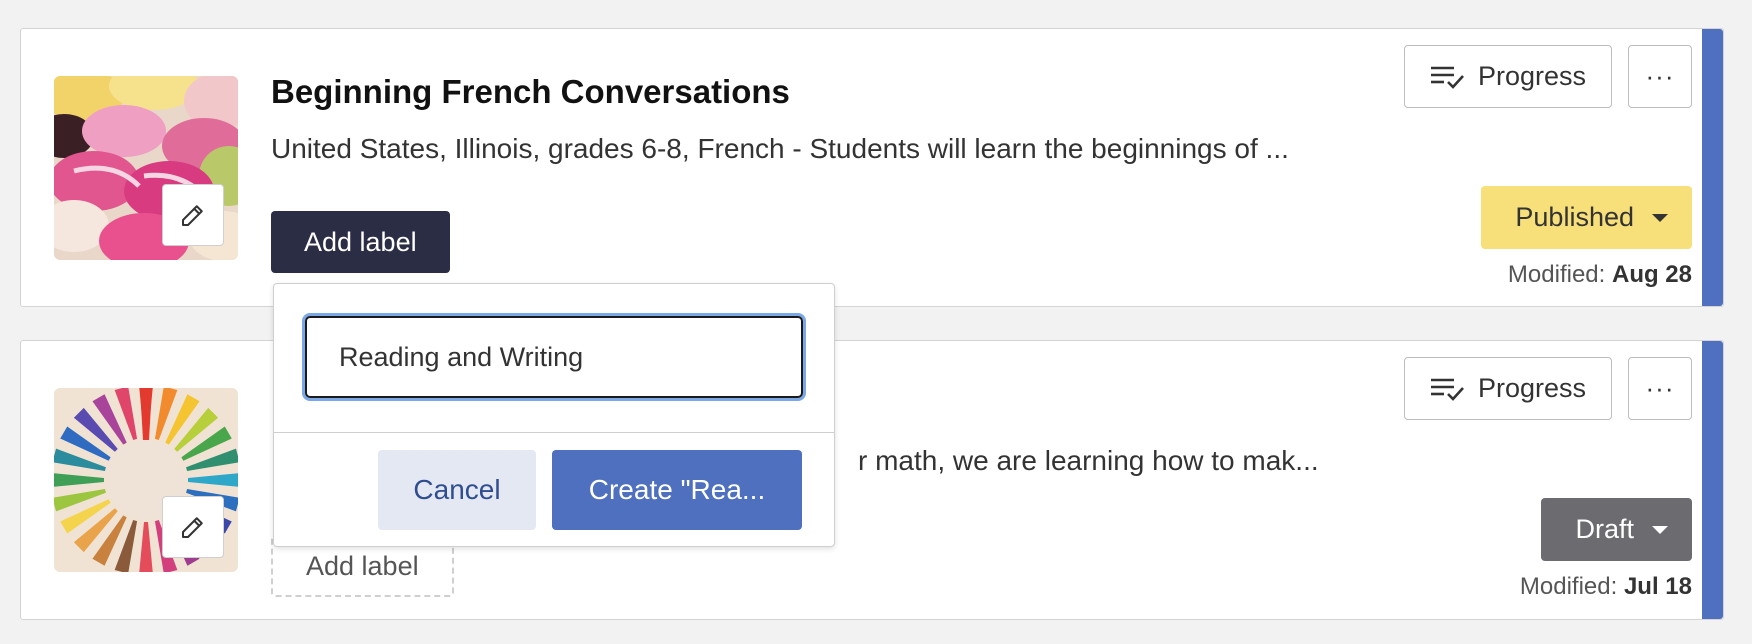 The width and height of the screenshot is (1752, 644). Describe the element at coordinates (1604, 529) in the screenshot. I see `status-label: Draft` at that location.